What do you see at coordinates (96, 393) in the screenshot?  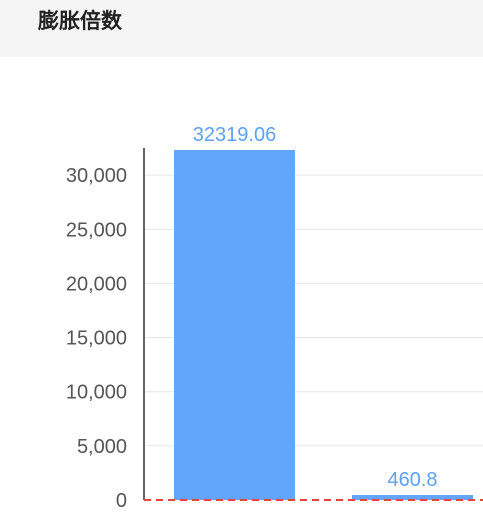 I see `y-tick-label: 10,000` at bounding box center [96, 393].